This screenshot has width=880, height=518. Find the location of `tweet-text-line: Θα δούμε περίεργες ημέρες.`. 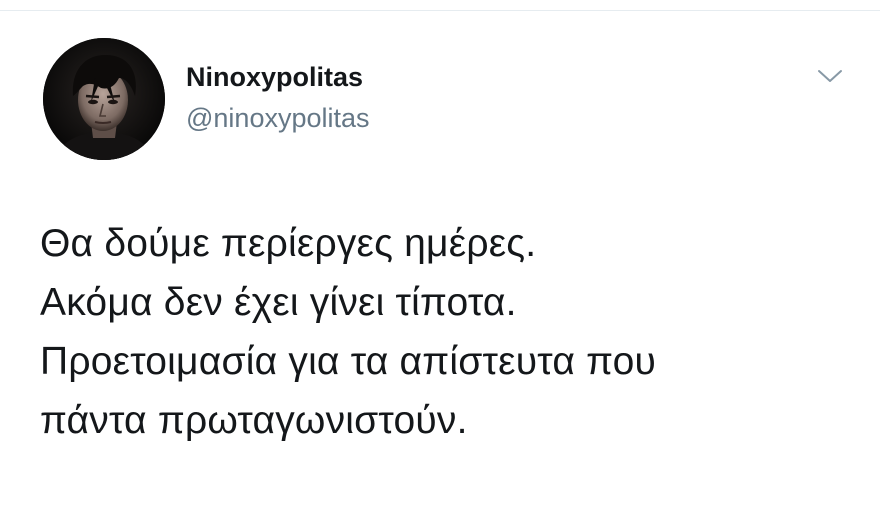

tweet-text-line: Θα δούμε περίεργες ημέρες. is located at coordinates (288, 243).